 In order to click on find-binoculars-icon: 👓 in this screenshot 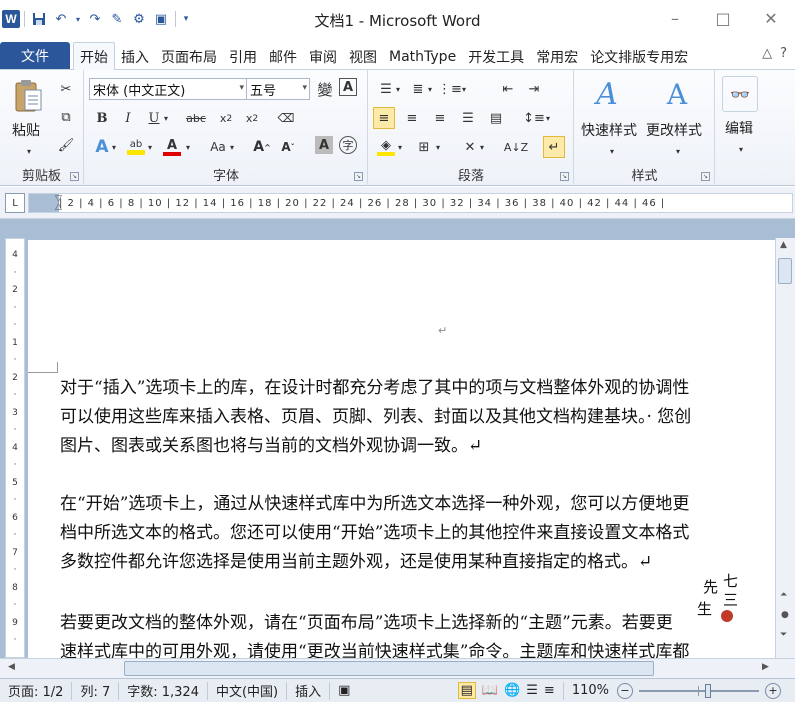, I will do `click(740, 94)`.